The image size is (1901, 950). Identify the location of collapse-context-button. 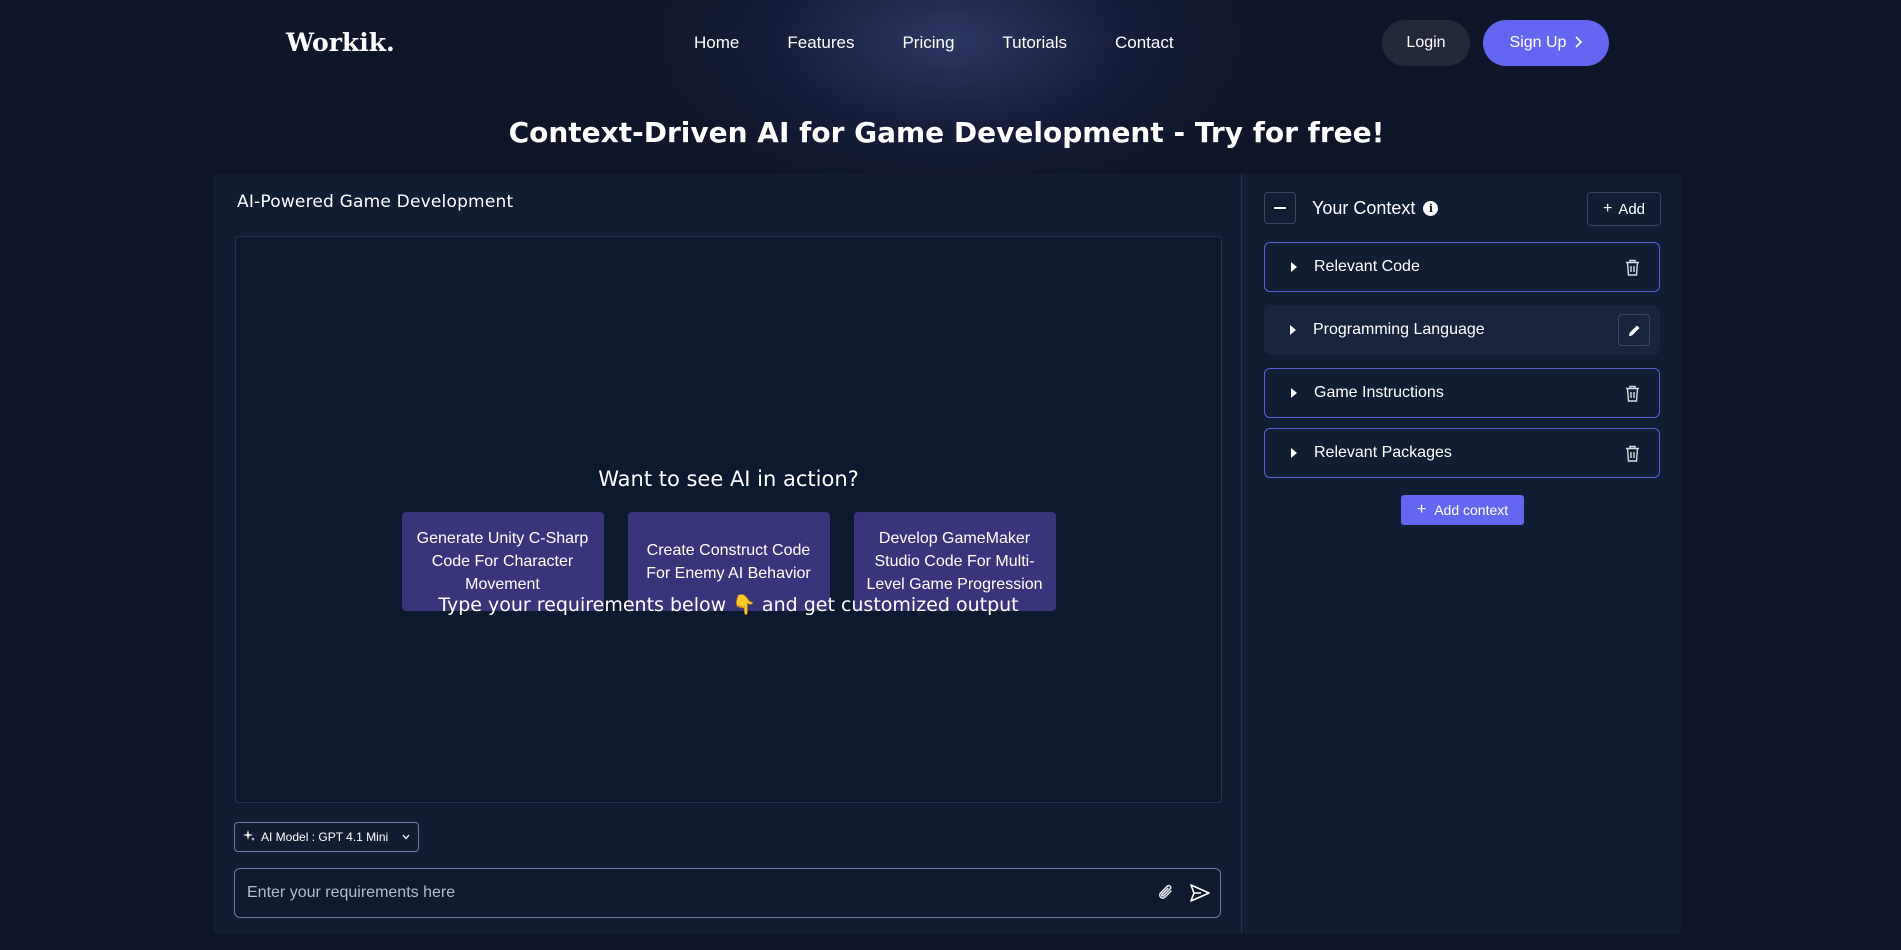
(1280, 208).